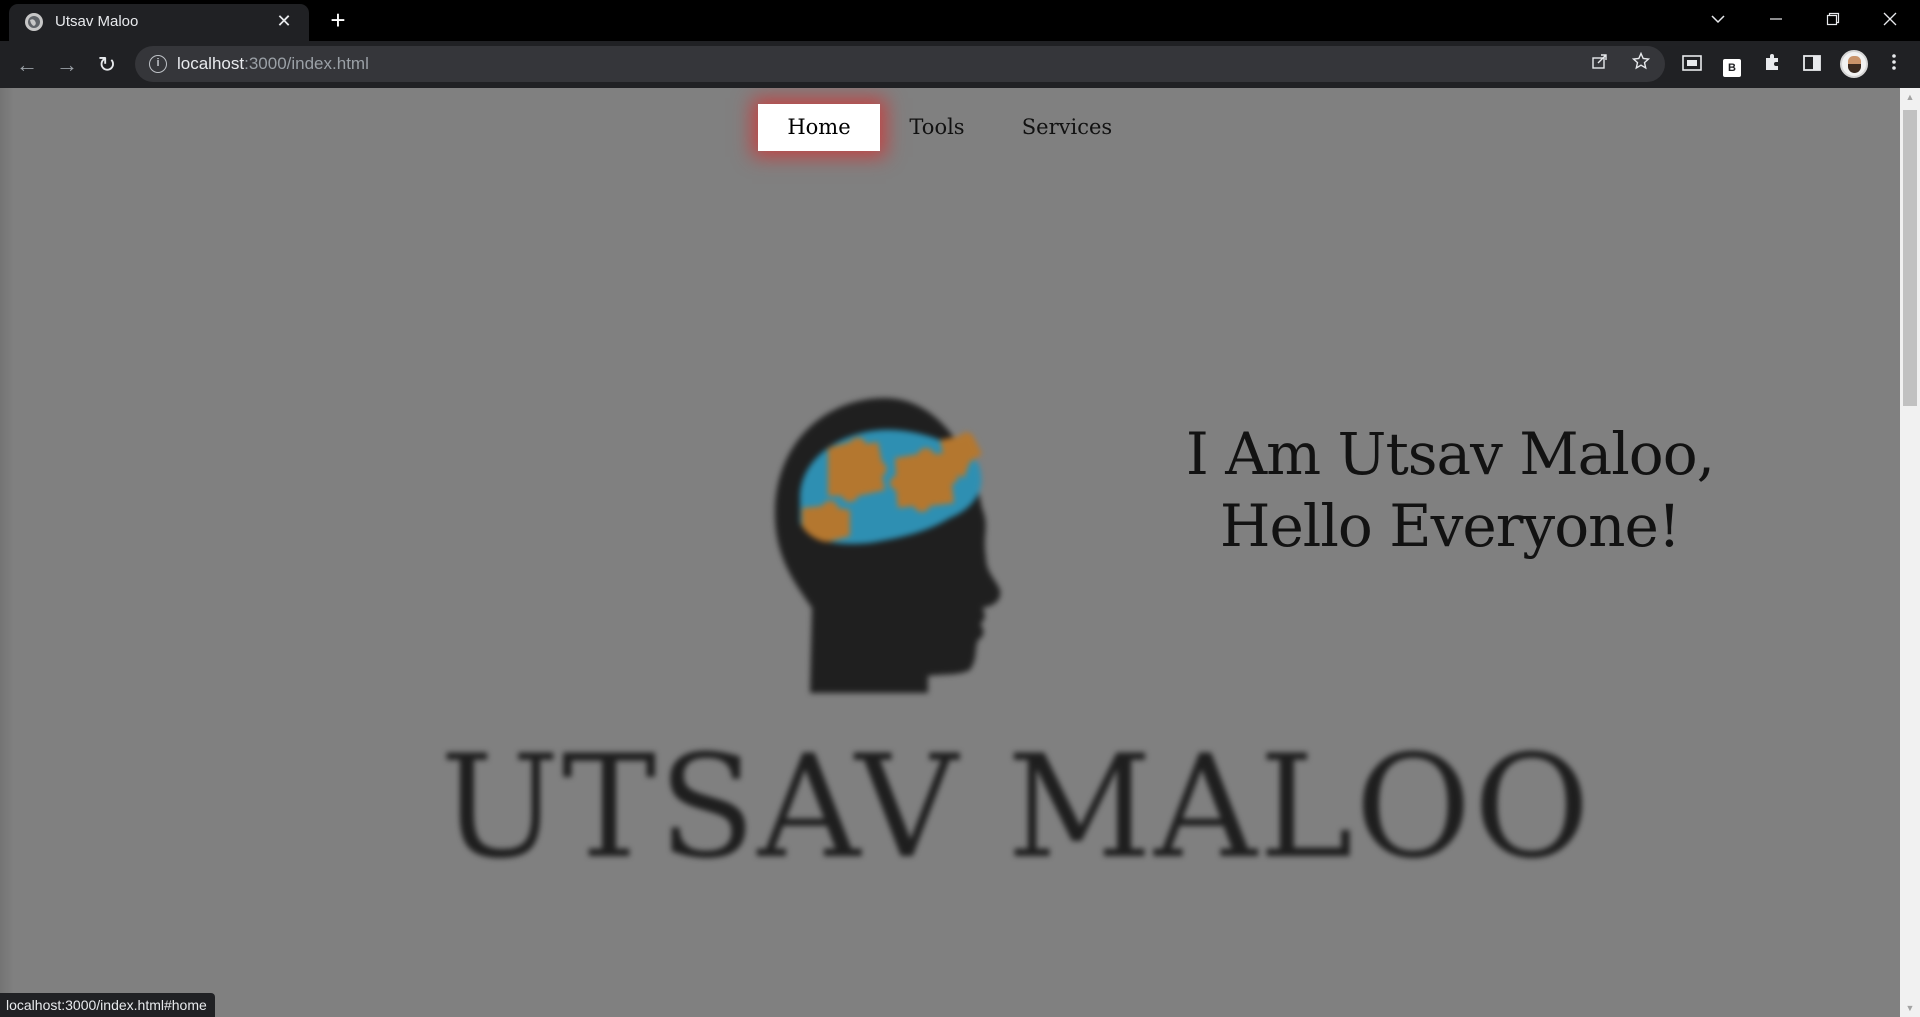 The height and width of the screenshot is (1017, 1920). I want to click on extensions-puzzle-icon, so click(1772, 65).